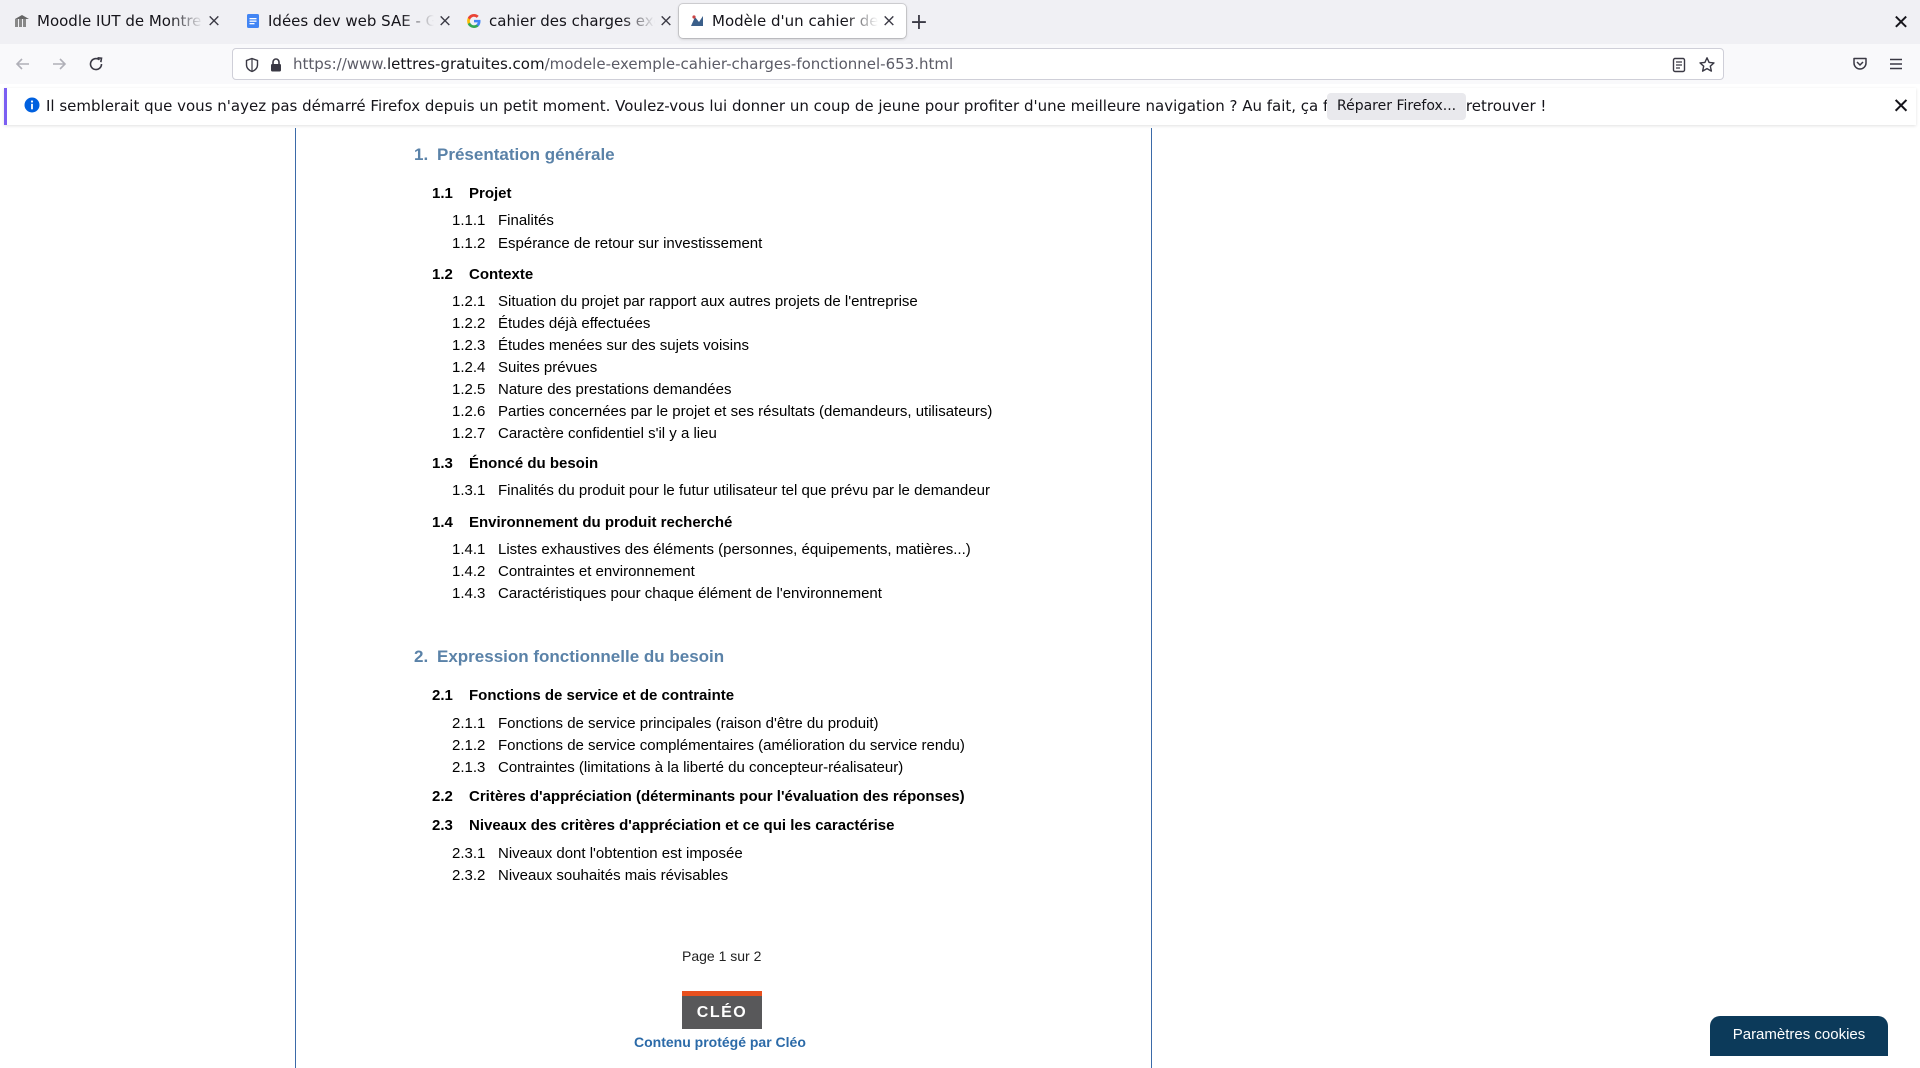  I want to click on section-number: 1., so click(421, 154).